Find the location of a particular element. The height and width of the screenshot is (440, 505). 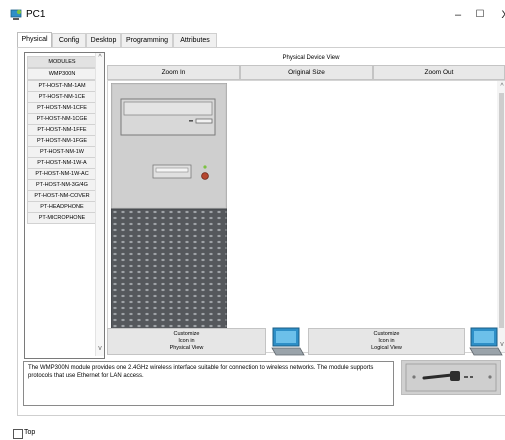

customize-physical-line3: Physical View is located at coordinates (186, 348).